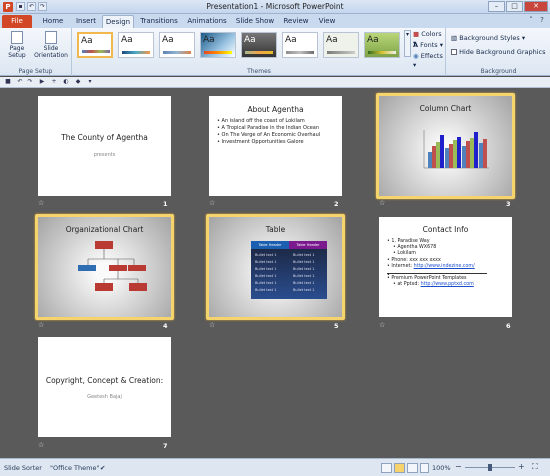  Describe the element at coordinates (531, 20) in the screenshot. I see `minimize-ribbon-icon: ˄` at that location.